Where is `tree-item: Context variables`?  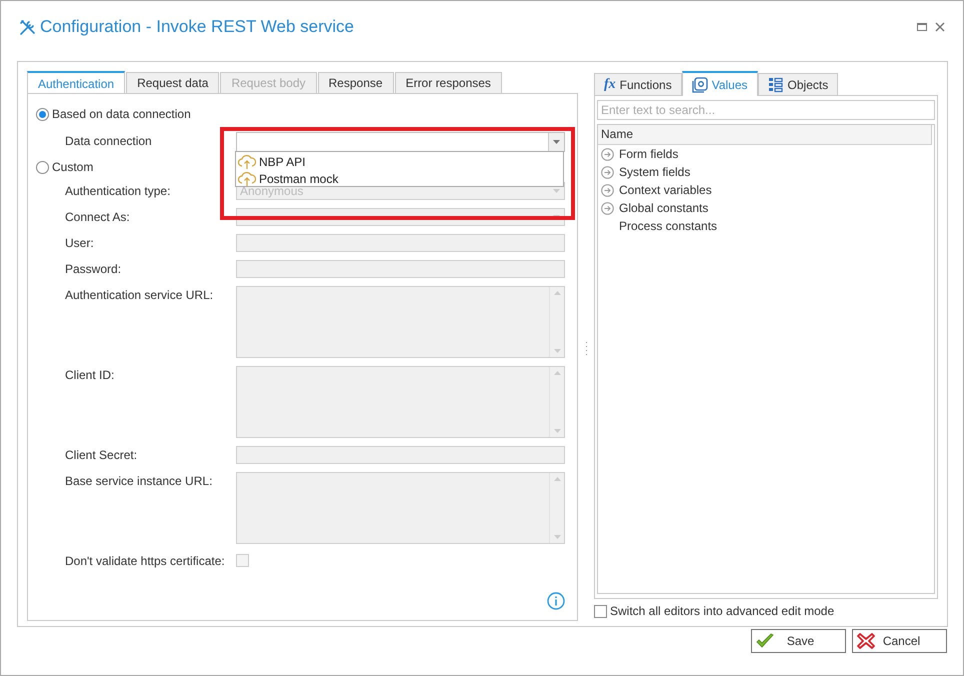
tree-item: Context variables is located at coordinates (665, 190).